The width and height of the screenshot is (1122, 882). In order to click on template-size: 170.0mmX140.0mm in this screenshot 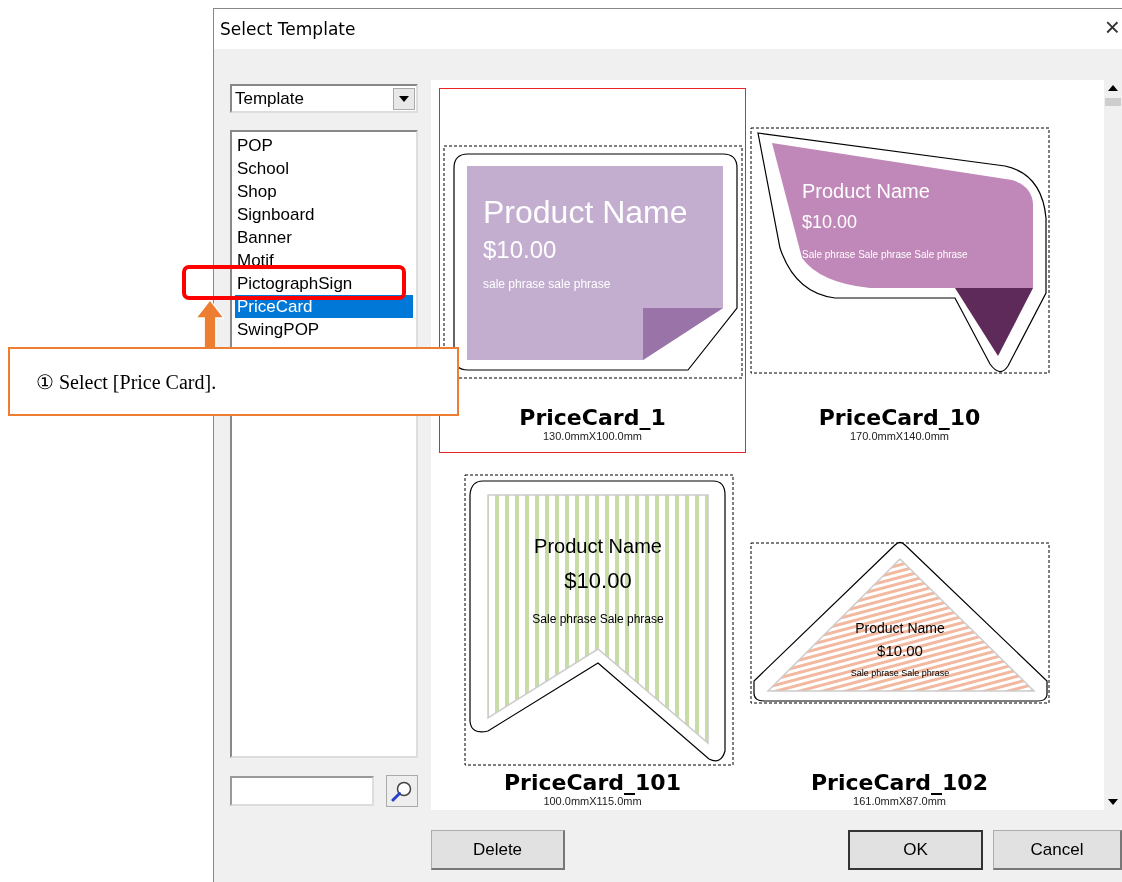, I will do `click(899, 436)`.